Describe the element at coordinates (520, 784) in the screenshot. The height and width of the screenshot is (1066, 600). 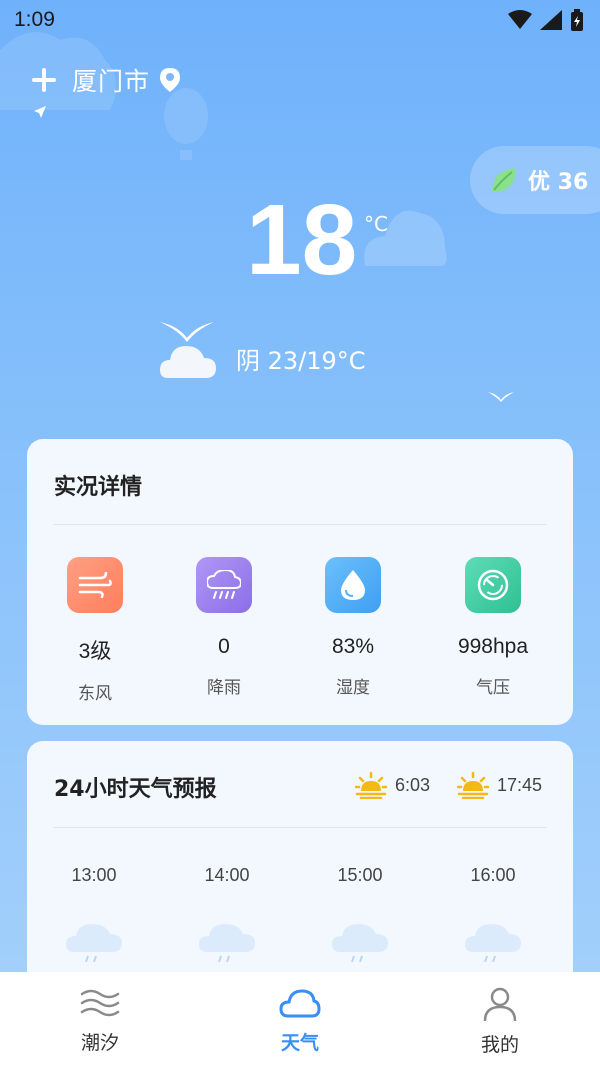
I see `sunset-time: 17:45` at that location.